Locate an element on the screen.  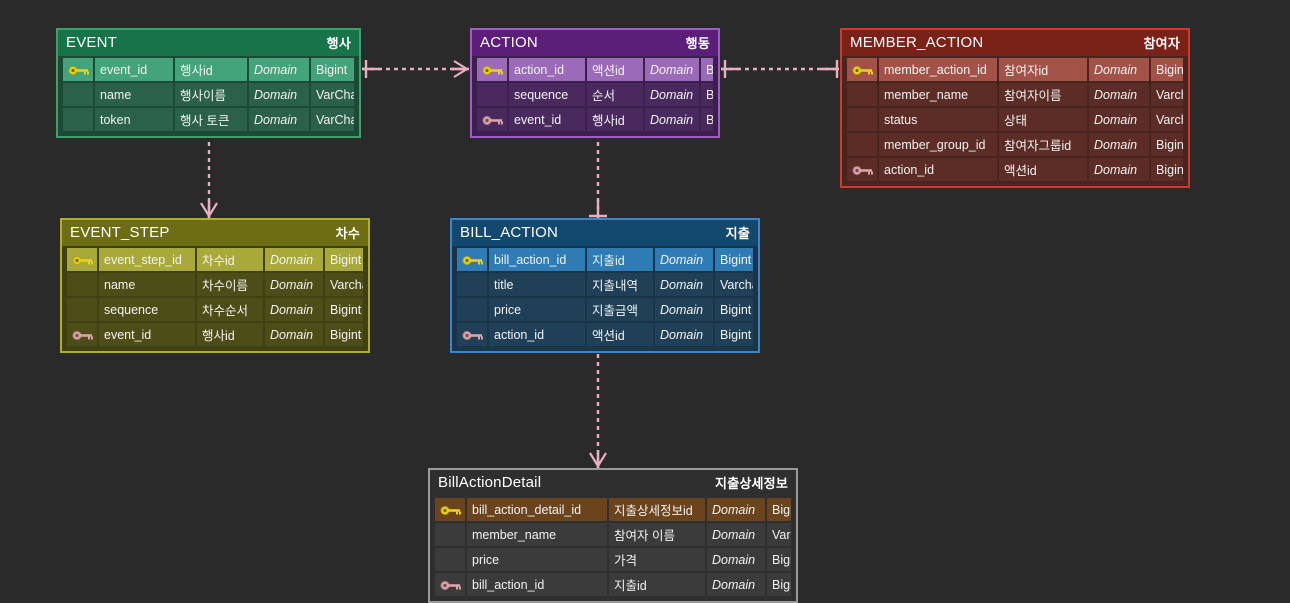
column-comment: 가격 is located at coordinates (657, 559).